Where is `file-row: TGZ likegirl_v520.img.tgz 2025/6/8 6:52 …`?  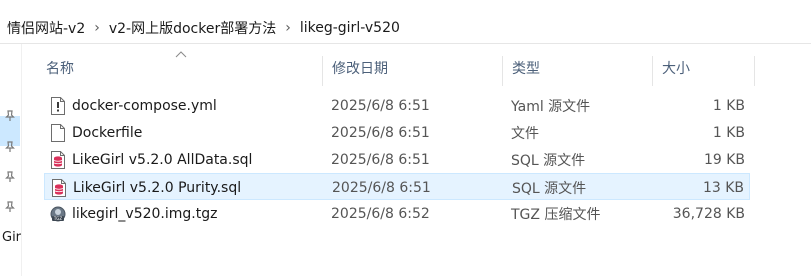 file-row: TGZ likegirl_v520.img.tgz 2025/6/8 6:52 … is located at coordinates (397, 213).